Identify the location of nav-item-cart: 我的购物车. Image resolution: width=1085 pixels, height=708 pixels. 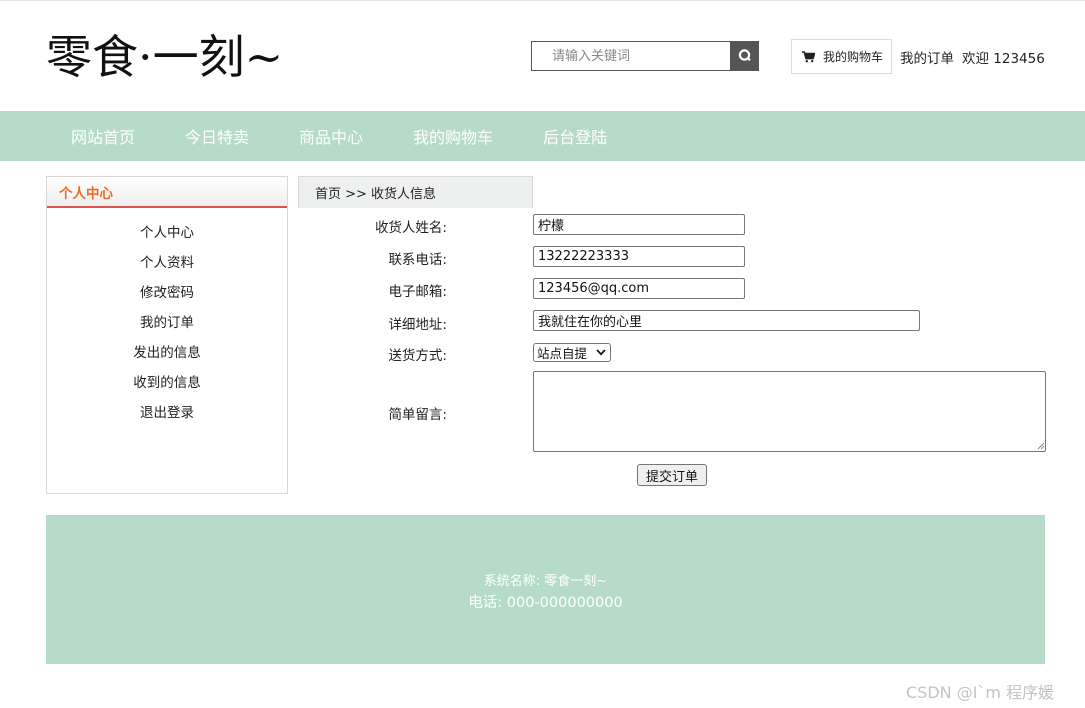
(453, 136).